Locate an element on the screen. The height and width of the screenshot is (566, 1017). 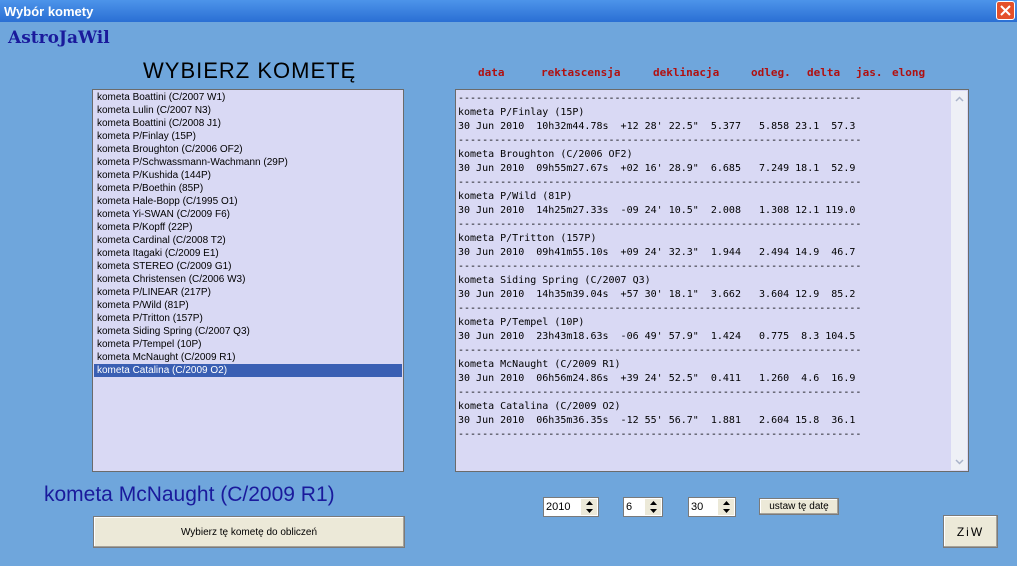
result-comet-name: kometa P/Tritton (157P) is located at coordinates (527, 238).